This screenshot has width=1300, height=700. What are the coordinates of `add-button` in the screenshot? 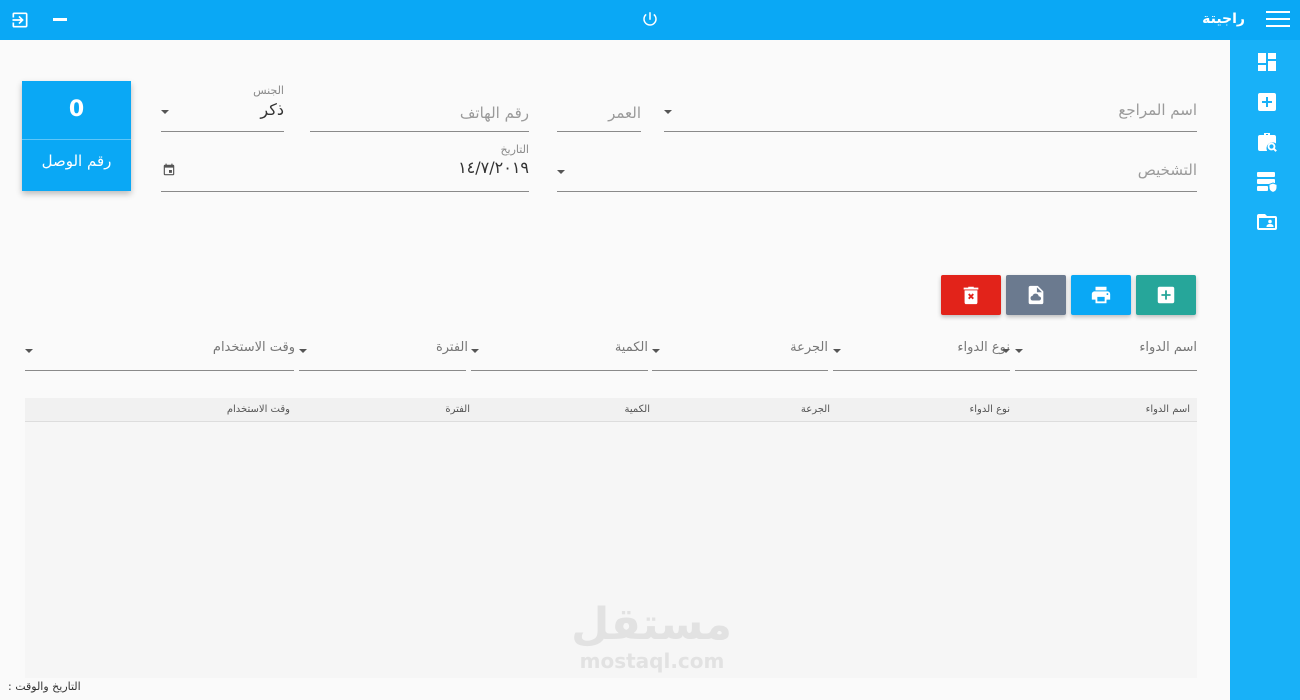 It's located at (1166, 295).